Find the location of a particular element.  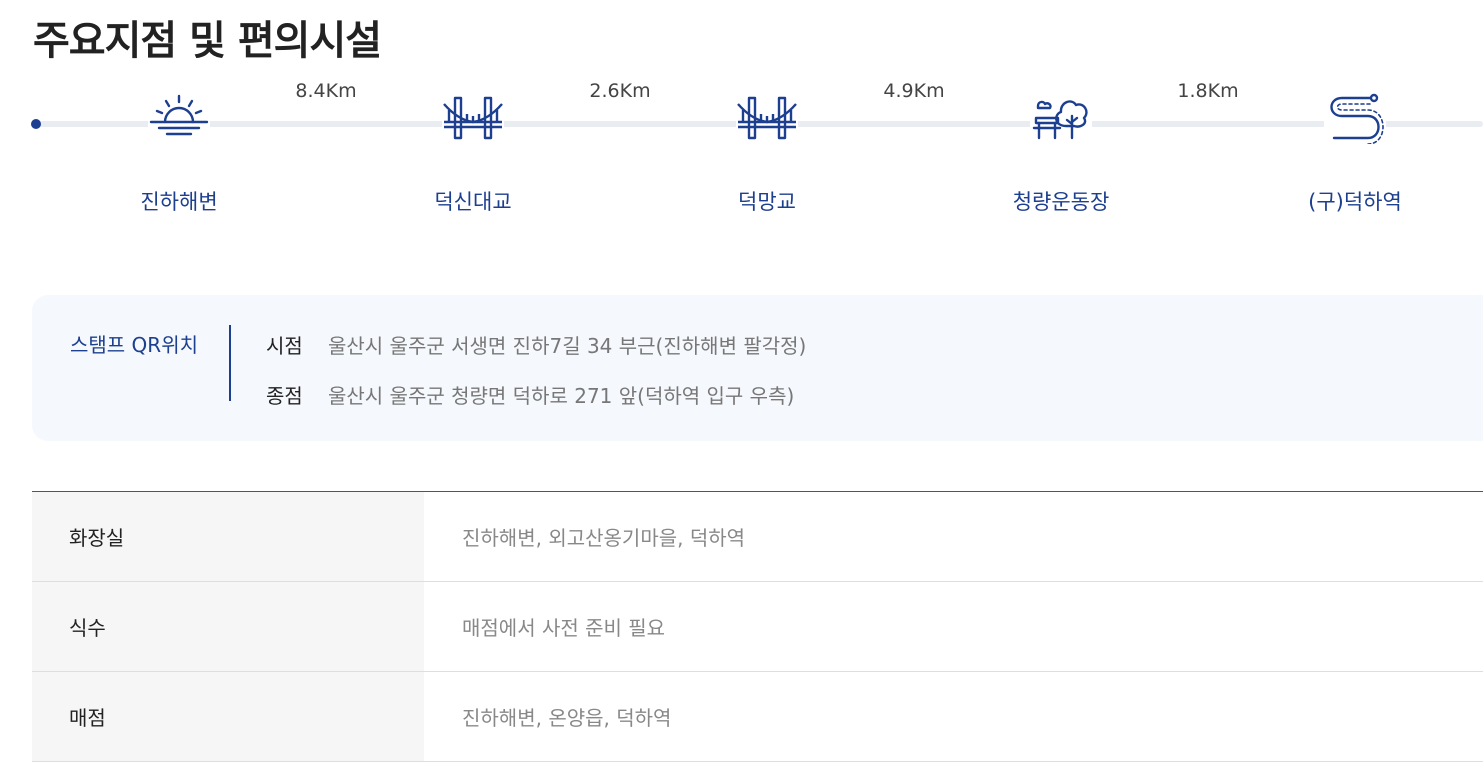

distance-label: 1.8Km is located at coordinates (1208, 91).